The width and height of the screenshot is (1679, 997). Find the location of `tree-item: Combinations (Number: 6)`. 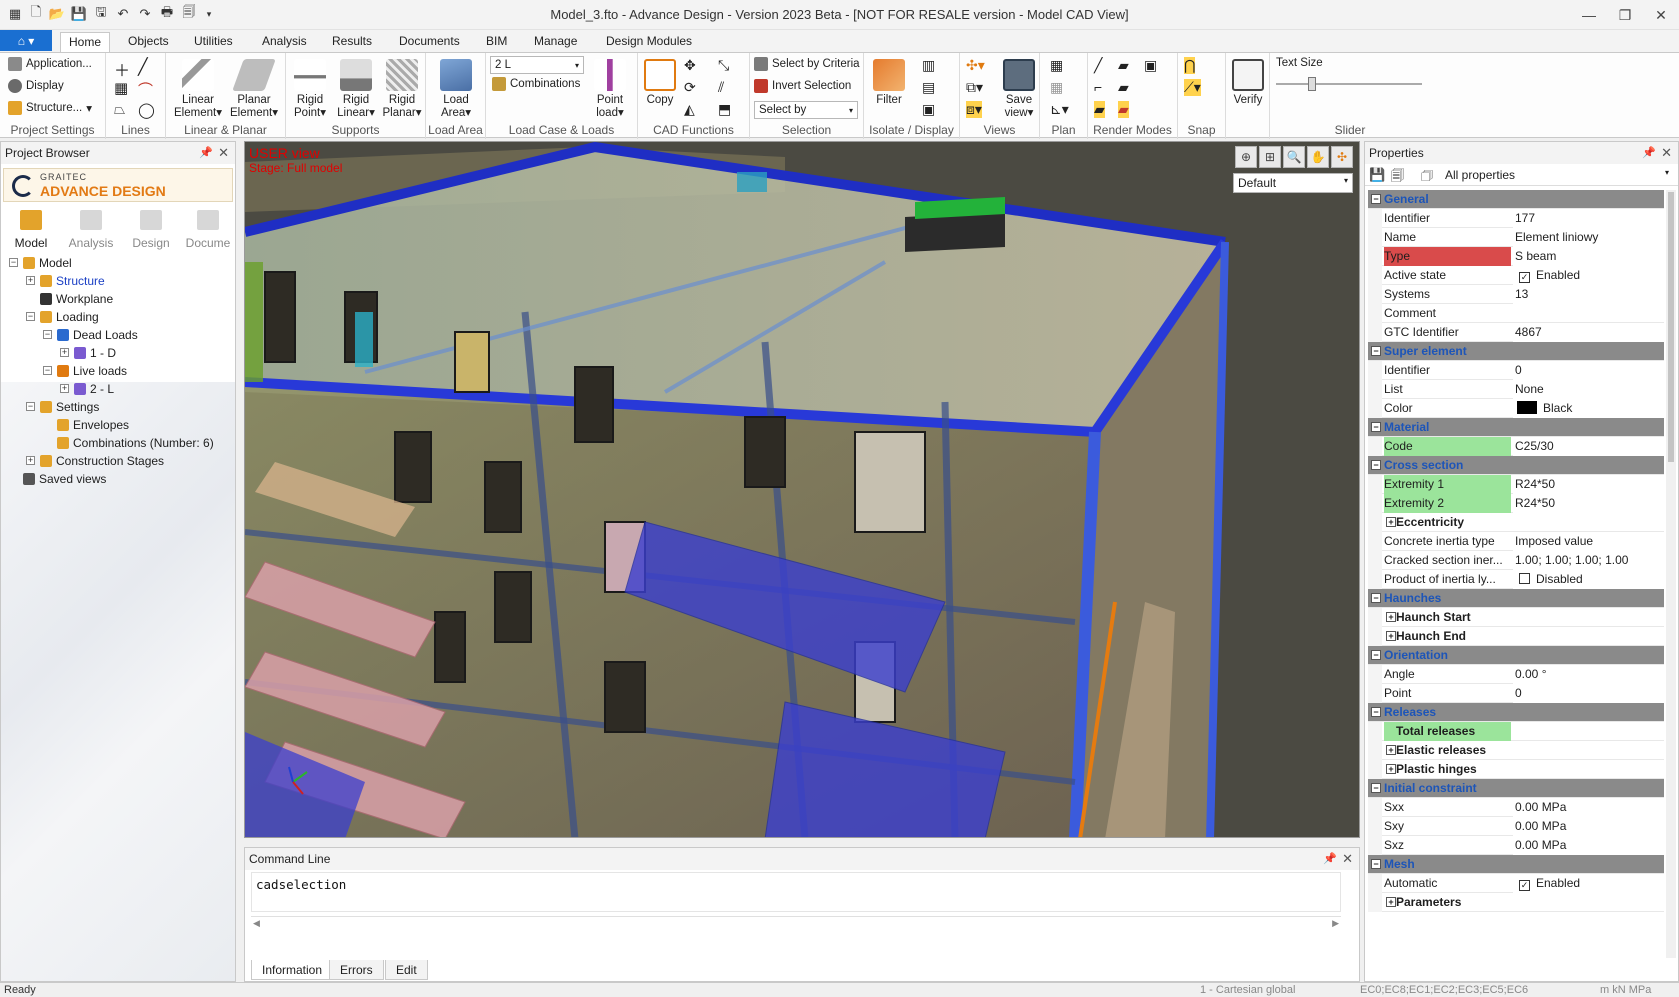

tree-item: Combinations (Number: 6) is located at coordinates (118, 443).